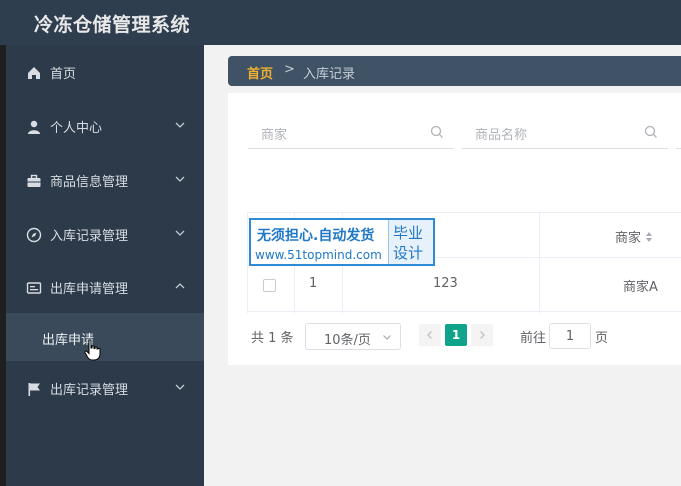  What do you see at coordinates (34, 180) in the screenshot?
I see `briefcase-icon` at bounding box center [34, 180].